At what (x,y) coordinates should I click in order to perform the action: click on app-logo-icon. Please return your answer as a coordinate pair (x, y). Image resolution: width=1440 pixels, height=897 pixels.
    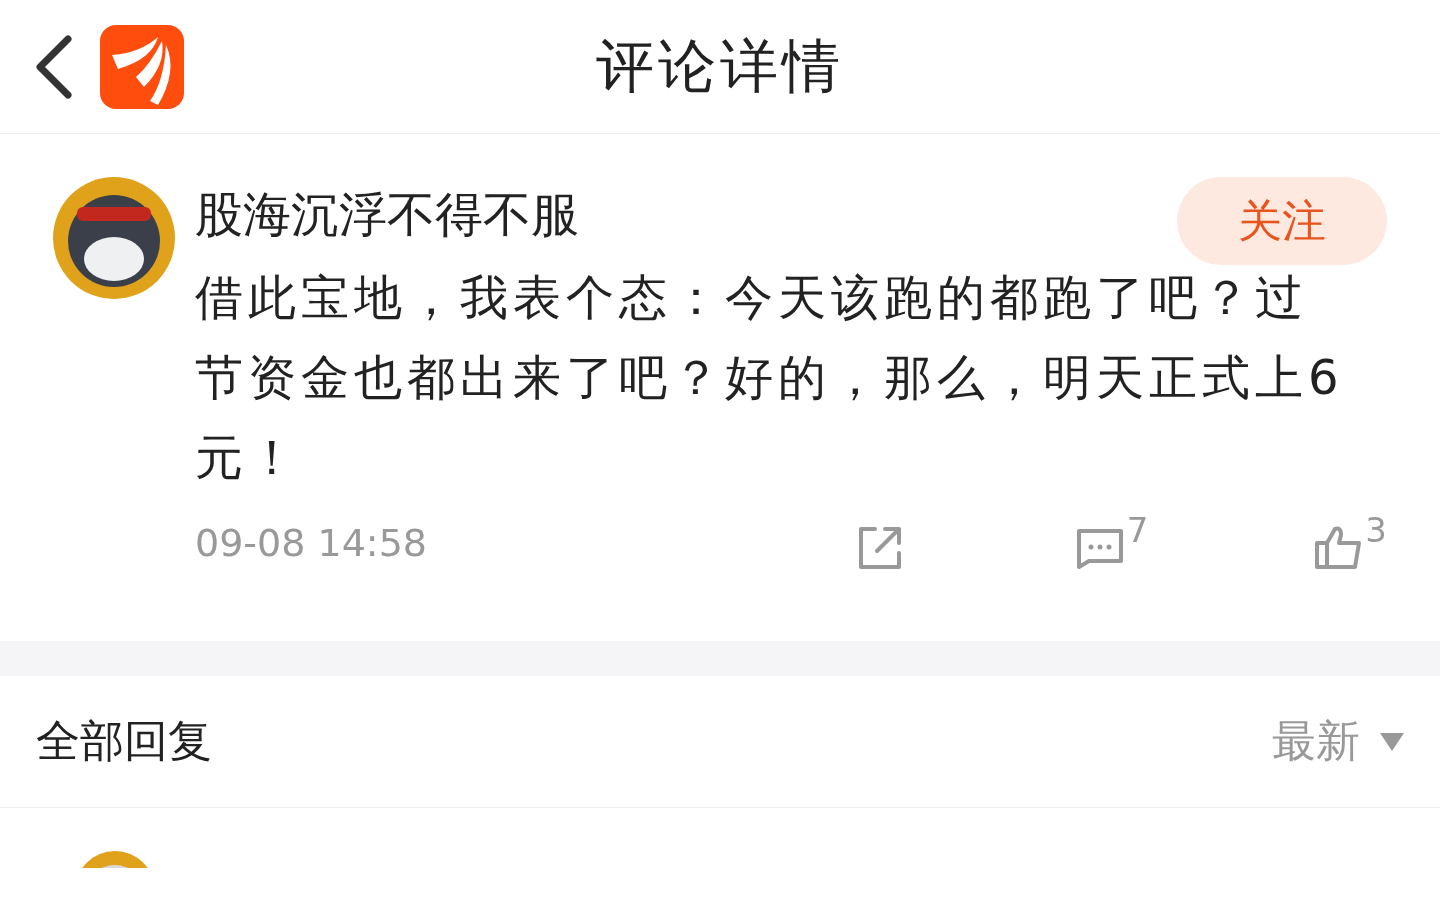
    Looking at the image, I should click on (142, 66).